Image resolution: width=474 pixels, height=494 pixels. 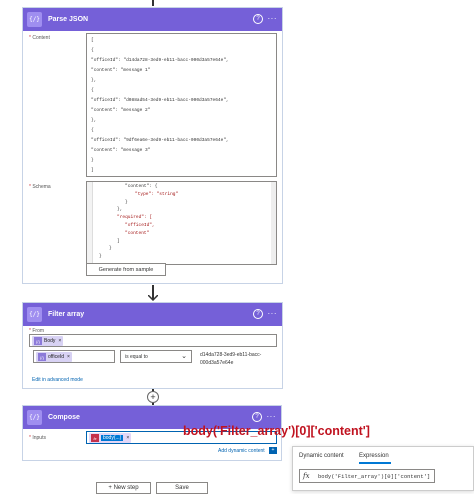 What do you see at coordinates (182, 488) in the screenshot?
I see `save-button: Save` at bounding box center [182, 488].